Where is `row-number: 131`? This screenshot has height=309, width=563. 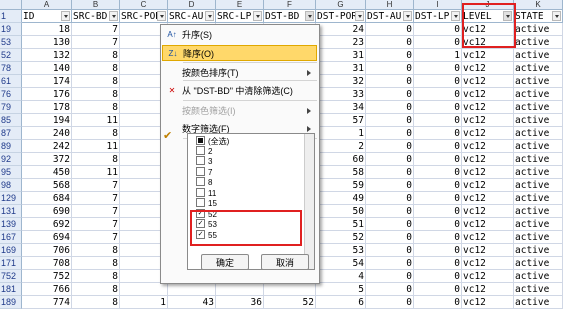 row-number: 131 is located at coordinates (11, 211).